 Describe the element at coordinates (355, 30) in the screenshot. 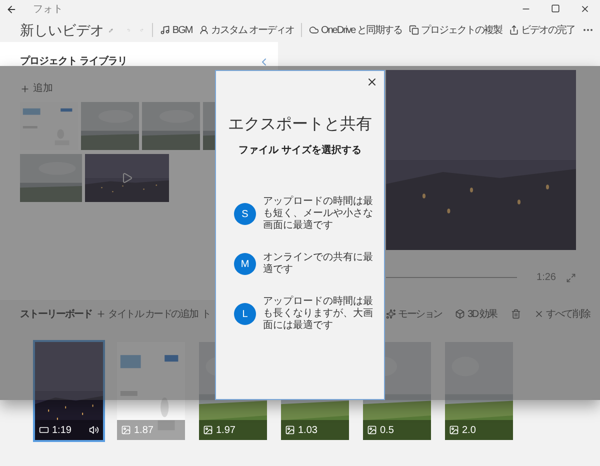

I see `toolbar-button: OneDrive と同期する` at that location.